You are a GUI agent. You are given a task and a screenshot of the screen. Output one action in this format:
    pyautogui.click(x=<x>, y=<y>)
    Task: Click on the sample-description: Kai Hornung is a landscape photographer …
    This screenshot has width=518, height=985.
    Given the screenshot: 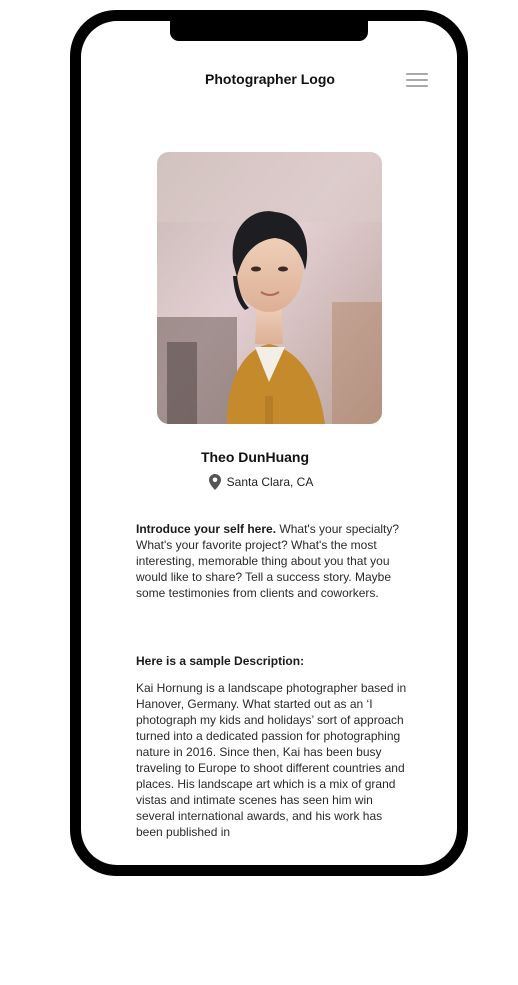 What is the action you would take?
    pyautogui.click(x=271, y=760)
    